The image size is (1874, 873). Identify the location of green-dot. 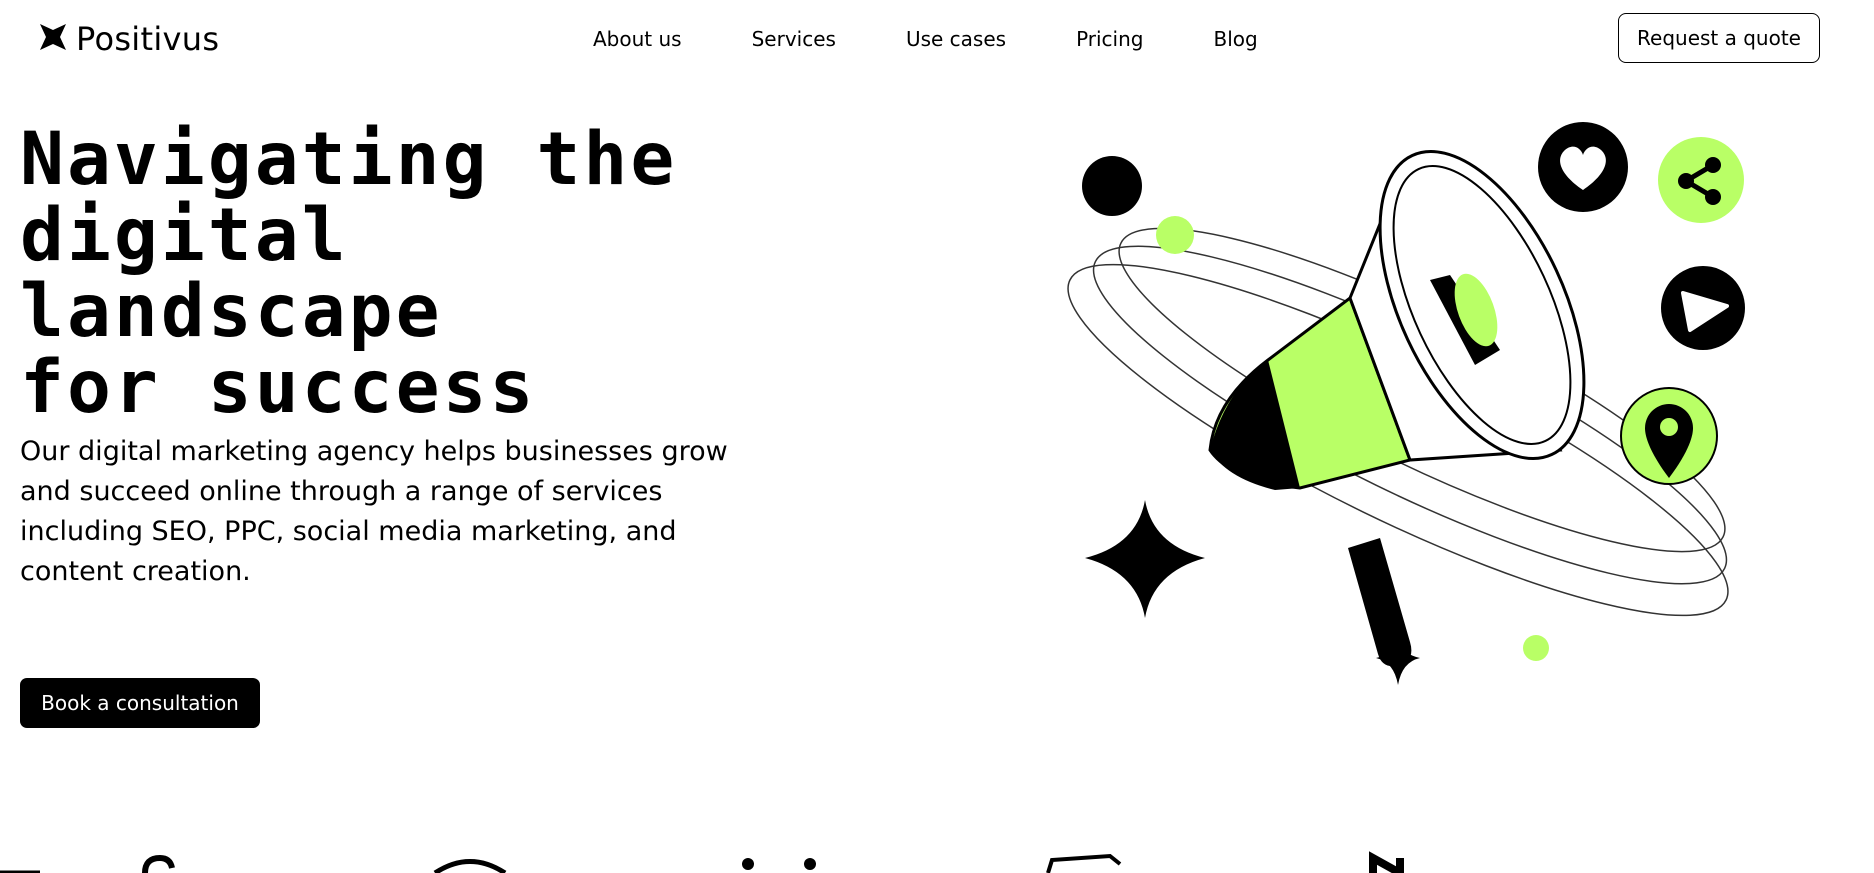
(1175, 235).